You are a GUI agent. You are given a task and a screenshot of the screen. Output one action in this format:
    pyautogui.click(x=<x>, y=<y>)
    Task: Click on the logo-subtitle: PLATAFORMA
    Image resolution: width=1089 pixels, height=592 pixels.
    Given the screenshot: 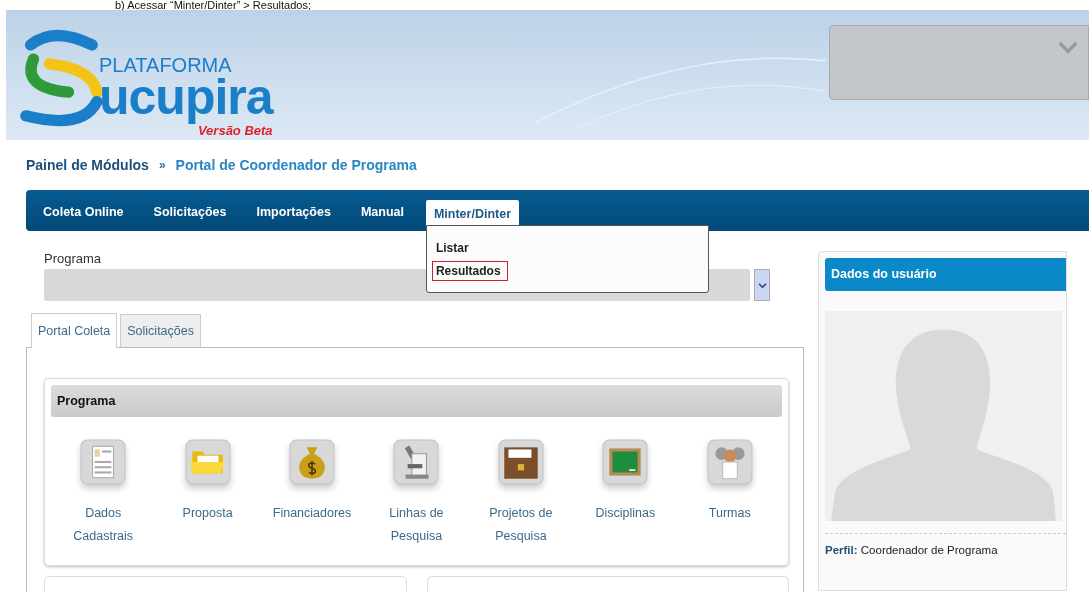 What is the action you would take?
    pyautogui.click(x=166, y=65)
    